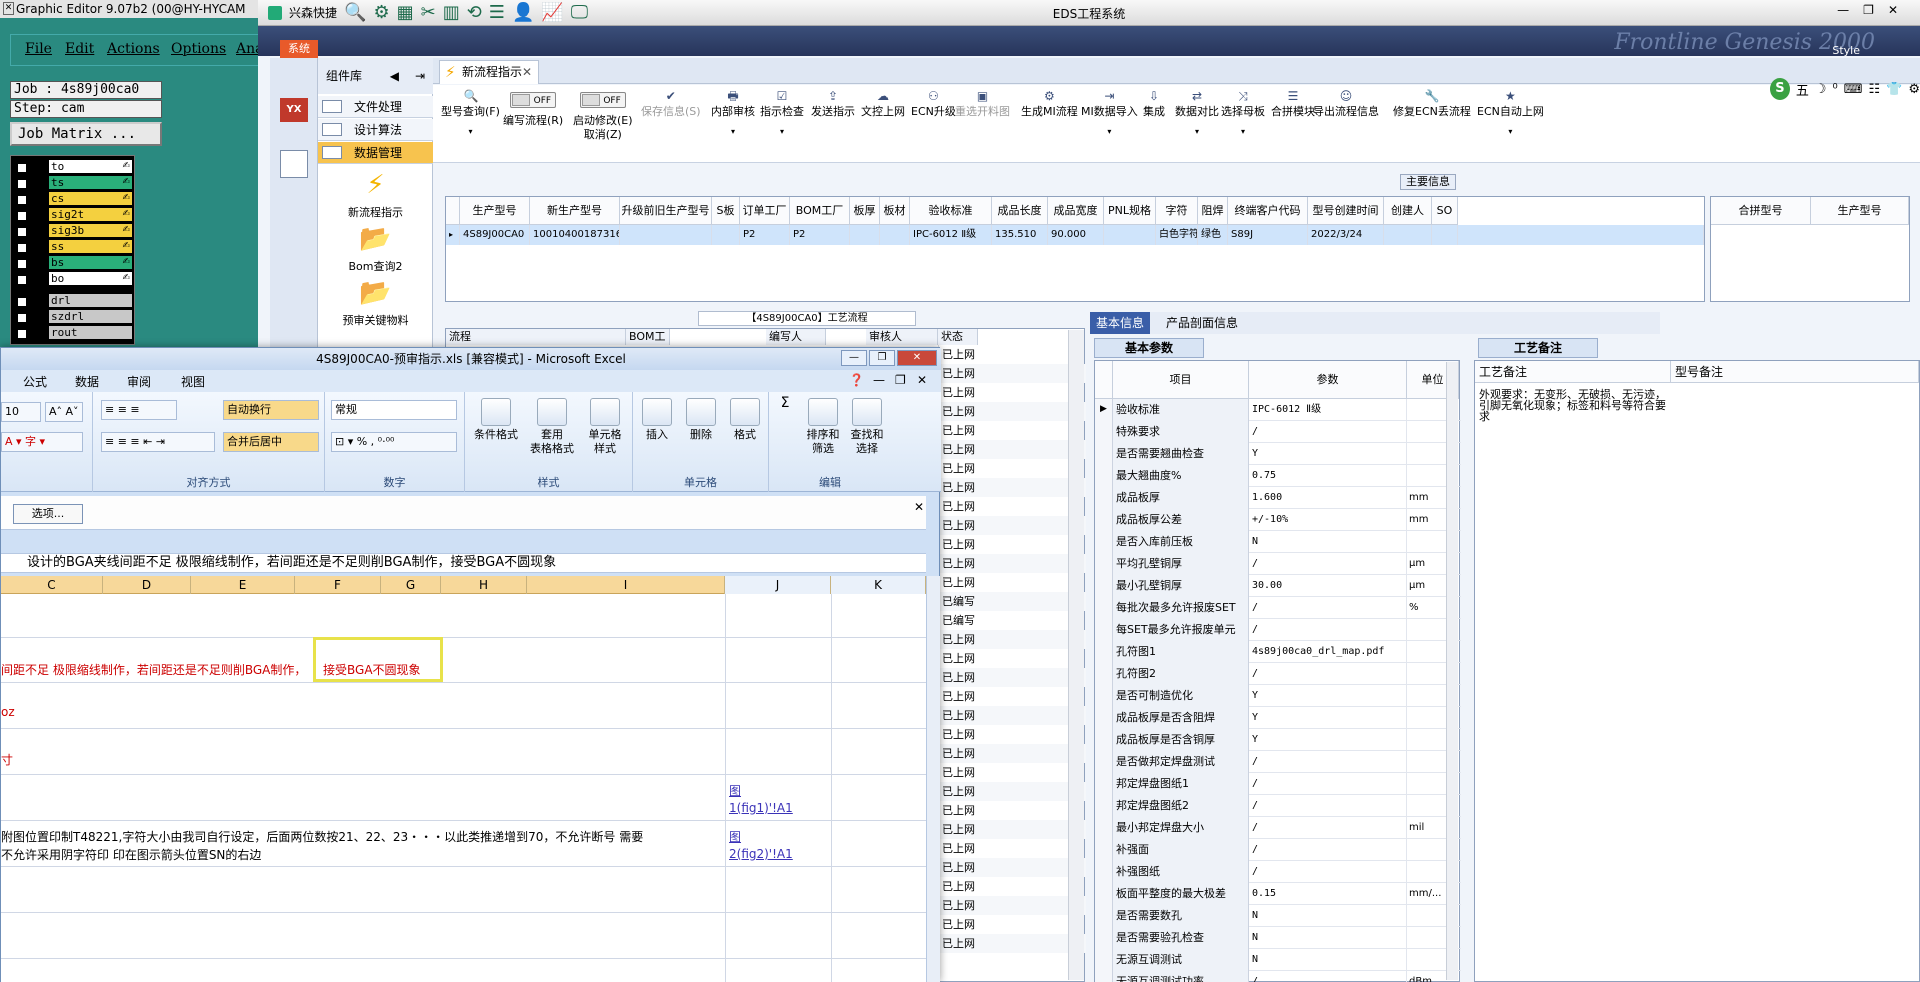 This screenshot has width=1920, height=982. Describe the element at coordinates (1894, 89) in the screenshot. I see `ime-icon-5: 👕` at that location.